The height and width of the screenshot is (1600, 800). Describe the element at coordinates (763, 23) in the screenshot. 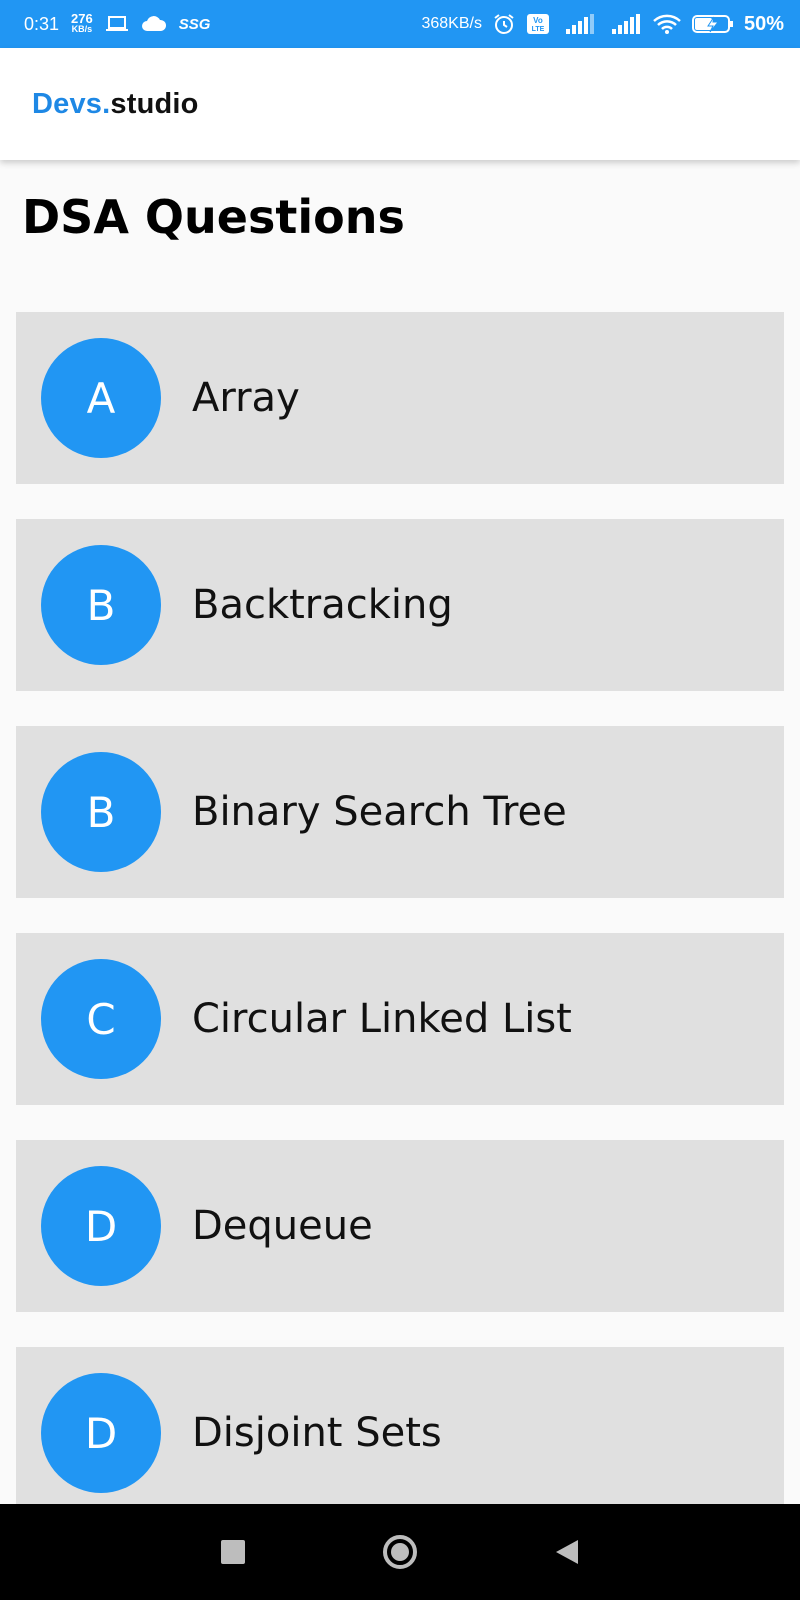

I see `battery-percentage: 50%` at that location.